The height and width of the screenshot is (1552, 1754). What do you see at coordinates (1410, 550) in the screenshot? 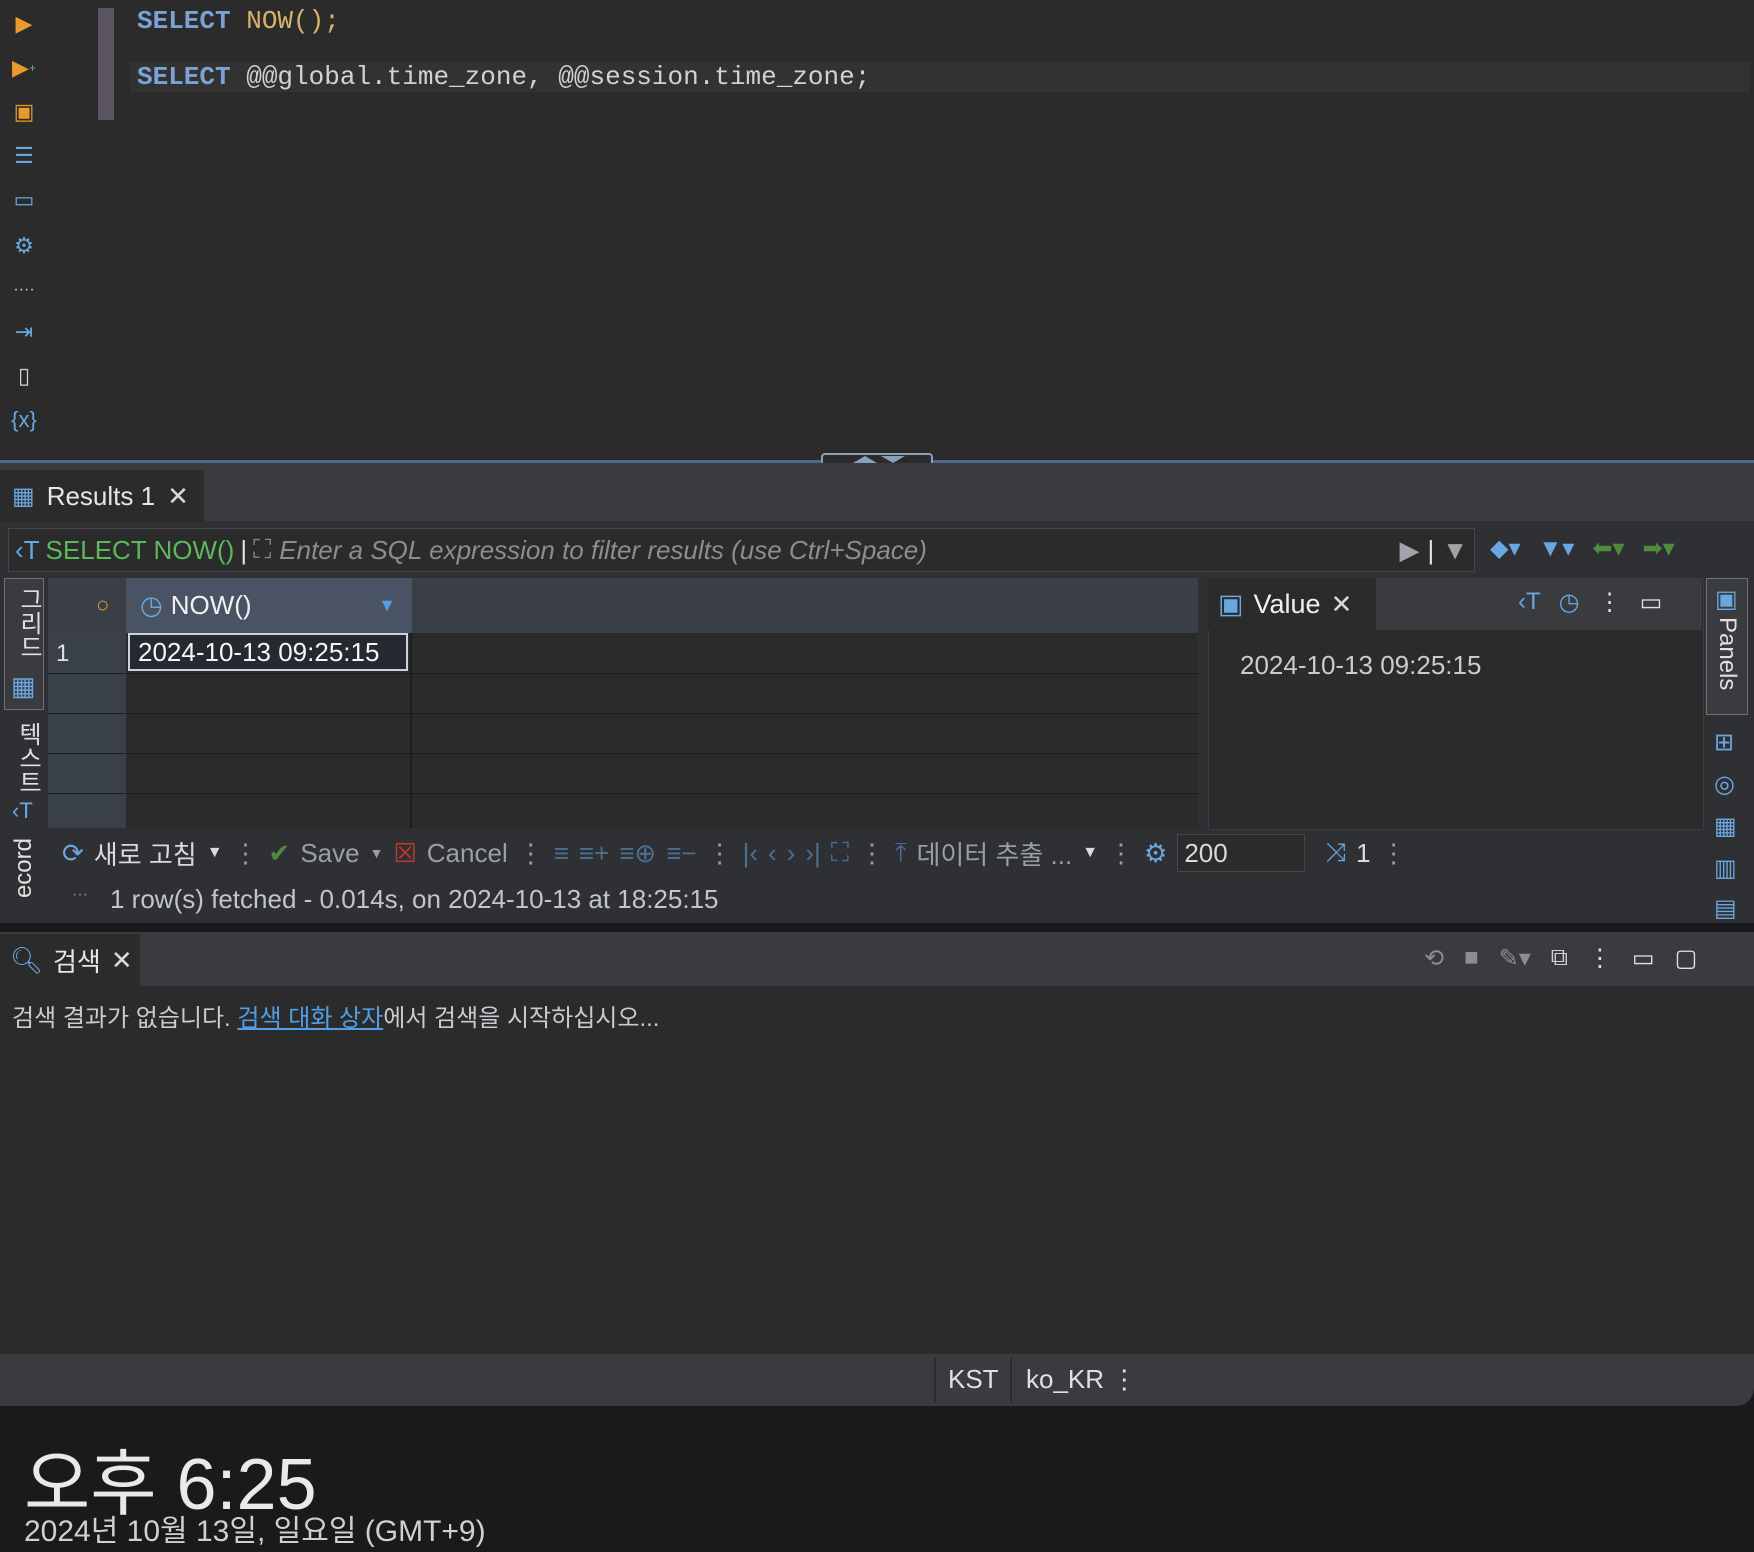
I see `apply-filter-icon: ▶` at bounding box center [1410, 550].